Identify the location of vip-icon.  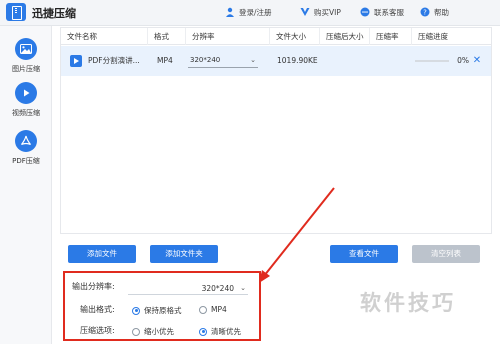
(305, 12).